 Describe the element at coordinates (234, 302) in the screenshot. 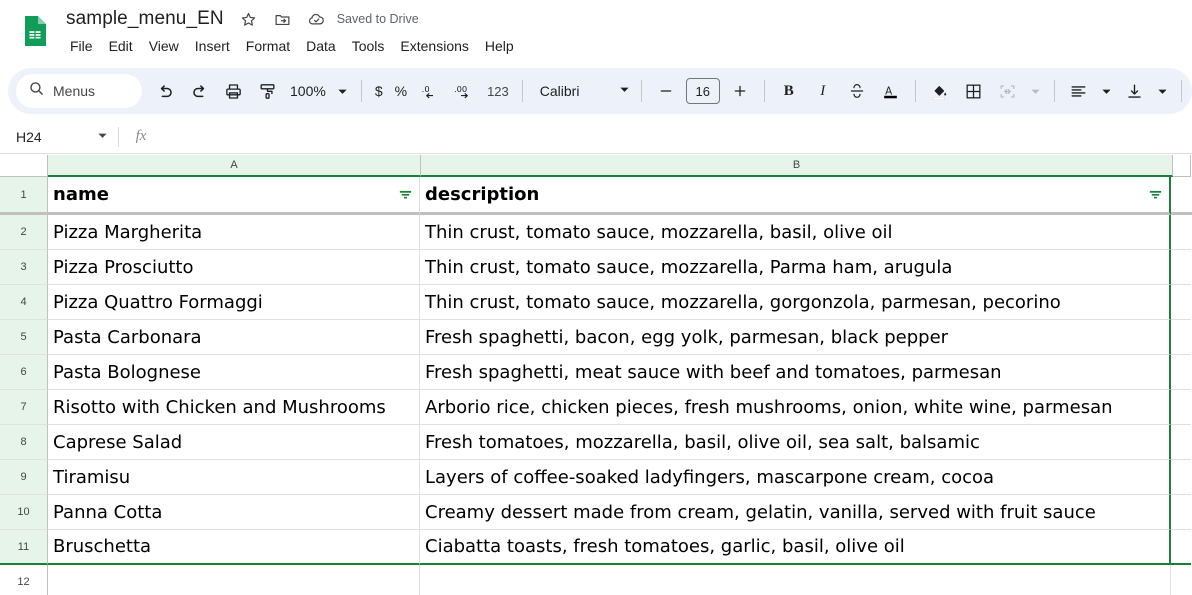

I see `cell-a4: Pizza Quattro Formaggi` at that location.